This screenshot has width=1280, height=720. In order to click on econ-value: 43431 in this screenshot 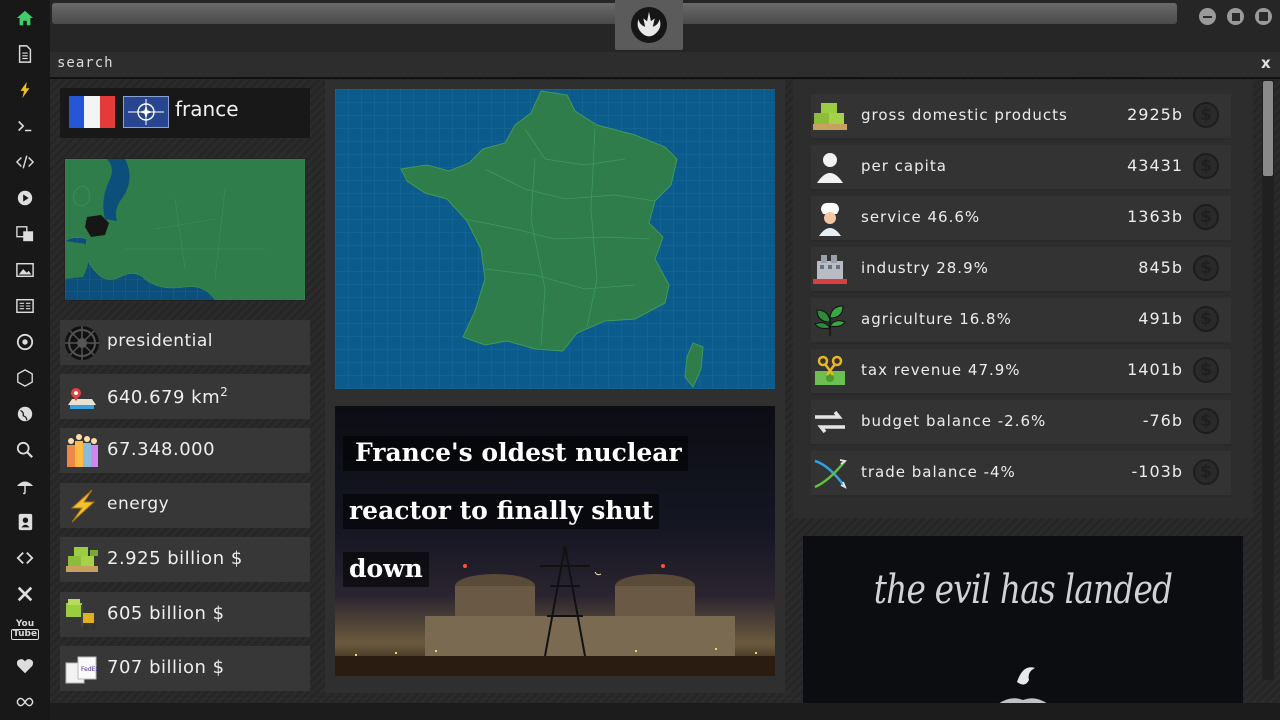, I will do `click(1155, 165)`.